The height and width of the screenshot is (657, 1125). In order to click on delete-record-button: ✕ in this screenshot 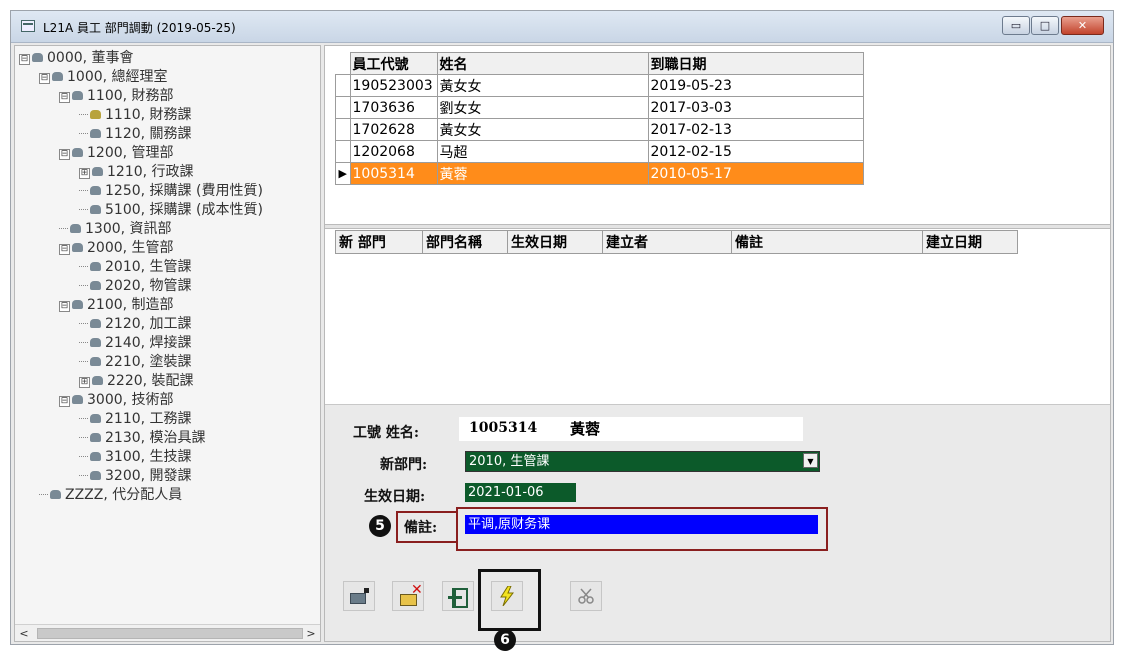, I will do `click(408, 596)`.